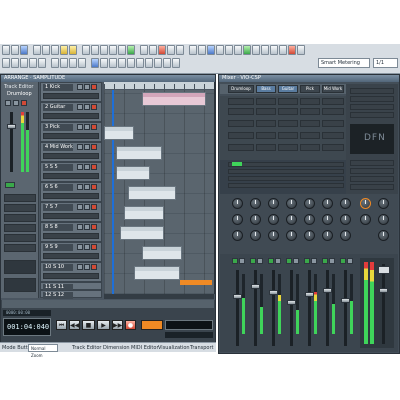 The width and height of the screenshot is (400, 400). I want to click on loop-toggle-button, so click(152, 325).